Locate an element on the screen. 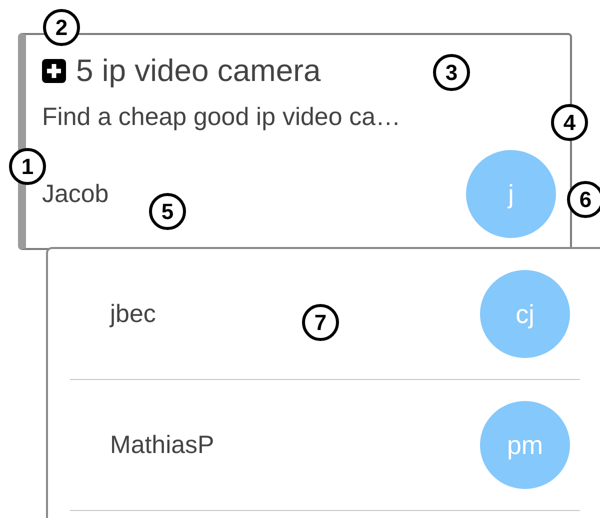 The height and width of the screenshot is (518, 600). callout-marker: 1 is located at coordinates (27, 166).